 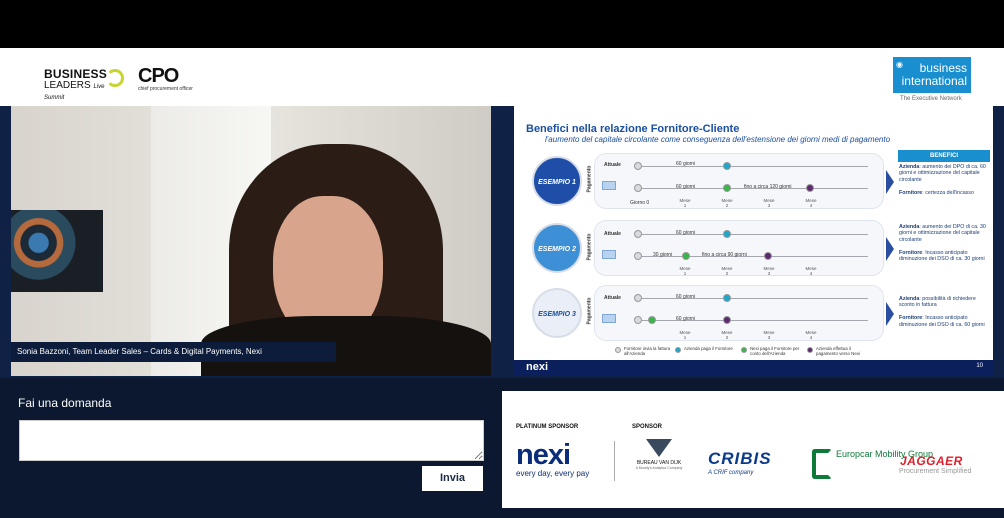 I want to click on legend-pagamento-nexi: Azienda effettua il pagamento verso Nexi, so click(x=837, y=351).